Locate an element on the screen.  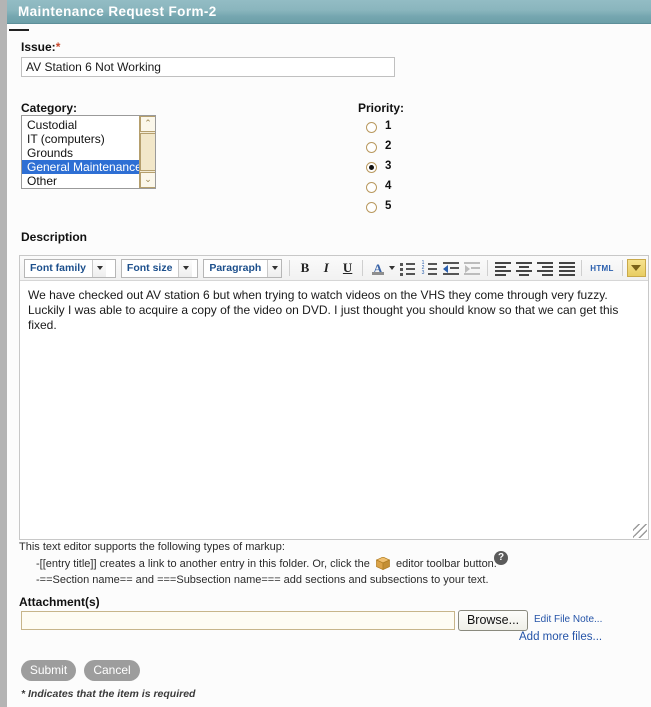
text-color-chevron-down-icon is located at coordinates (391, 268).